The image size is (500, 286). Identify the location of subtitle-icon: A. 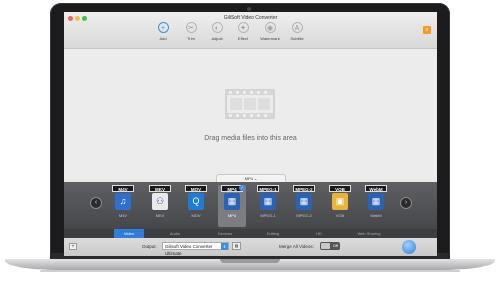
(297, 27).